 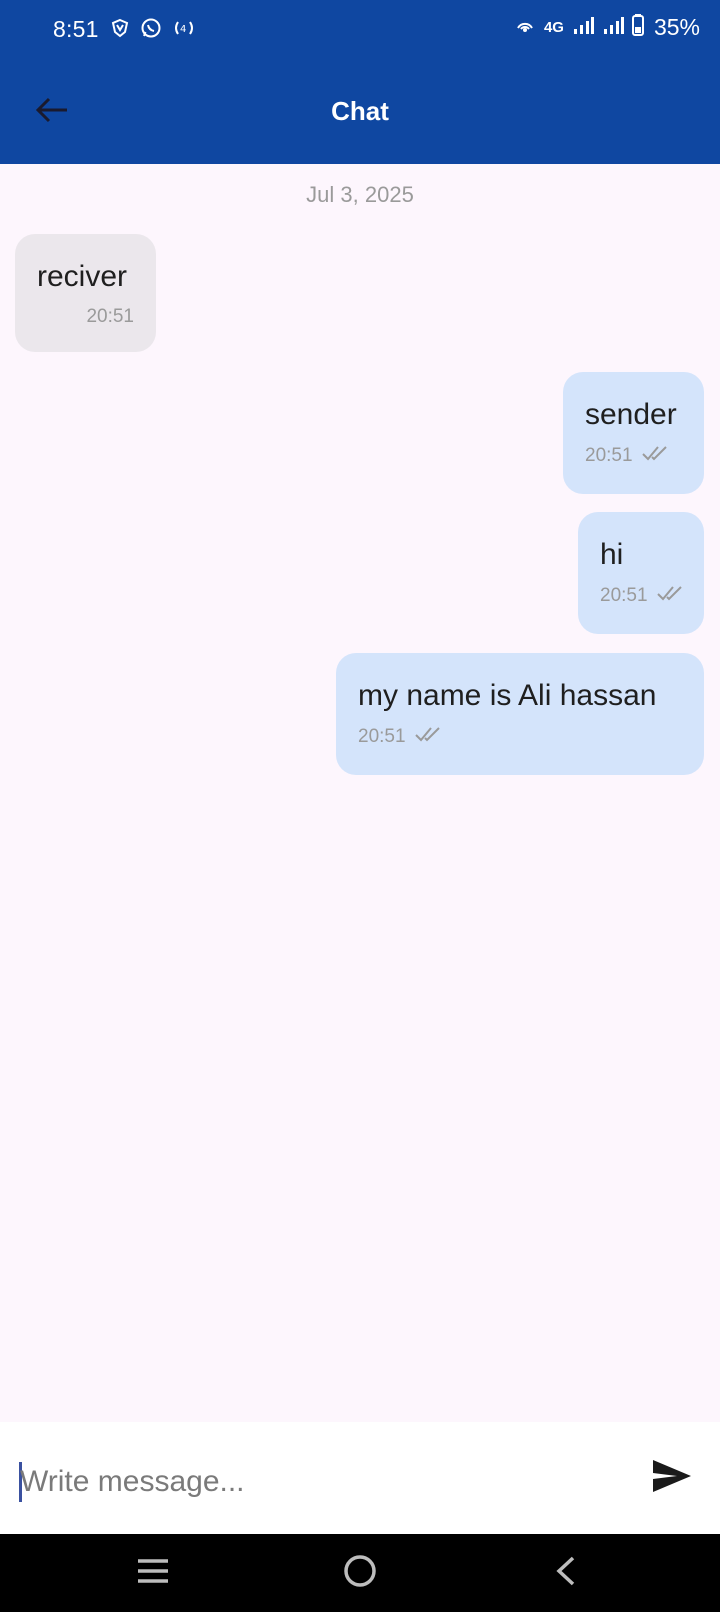 I want to click on date-separator: Jul 3, 2025, so click(x=360, y=194).